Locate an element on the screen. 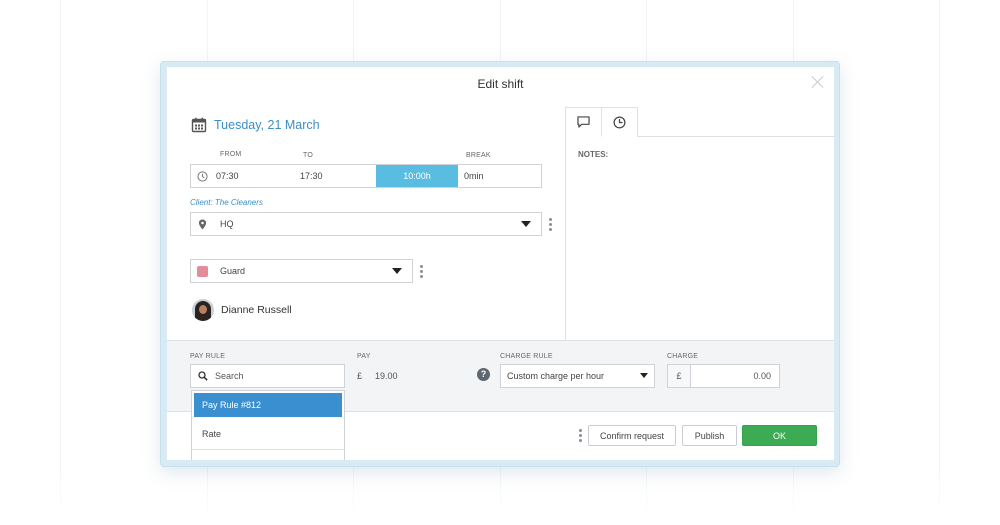 This screenshot has height=525, width=1000. tab-history is located at coordinates (620, 122).